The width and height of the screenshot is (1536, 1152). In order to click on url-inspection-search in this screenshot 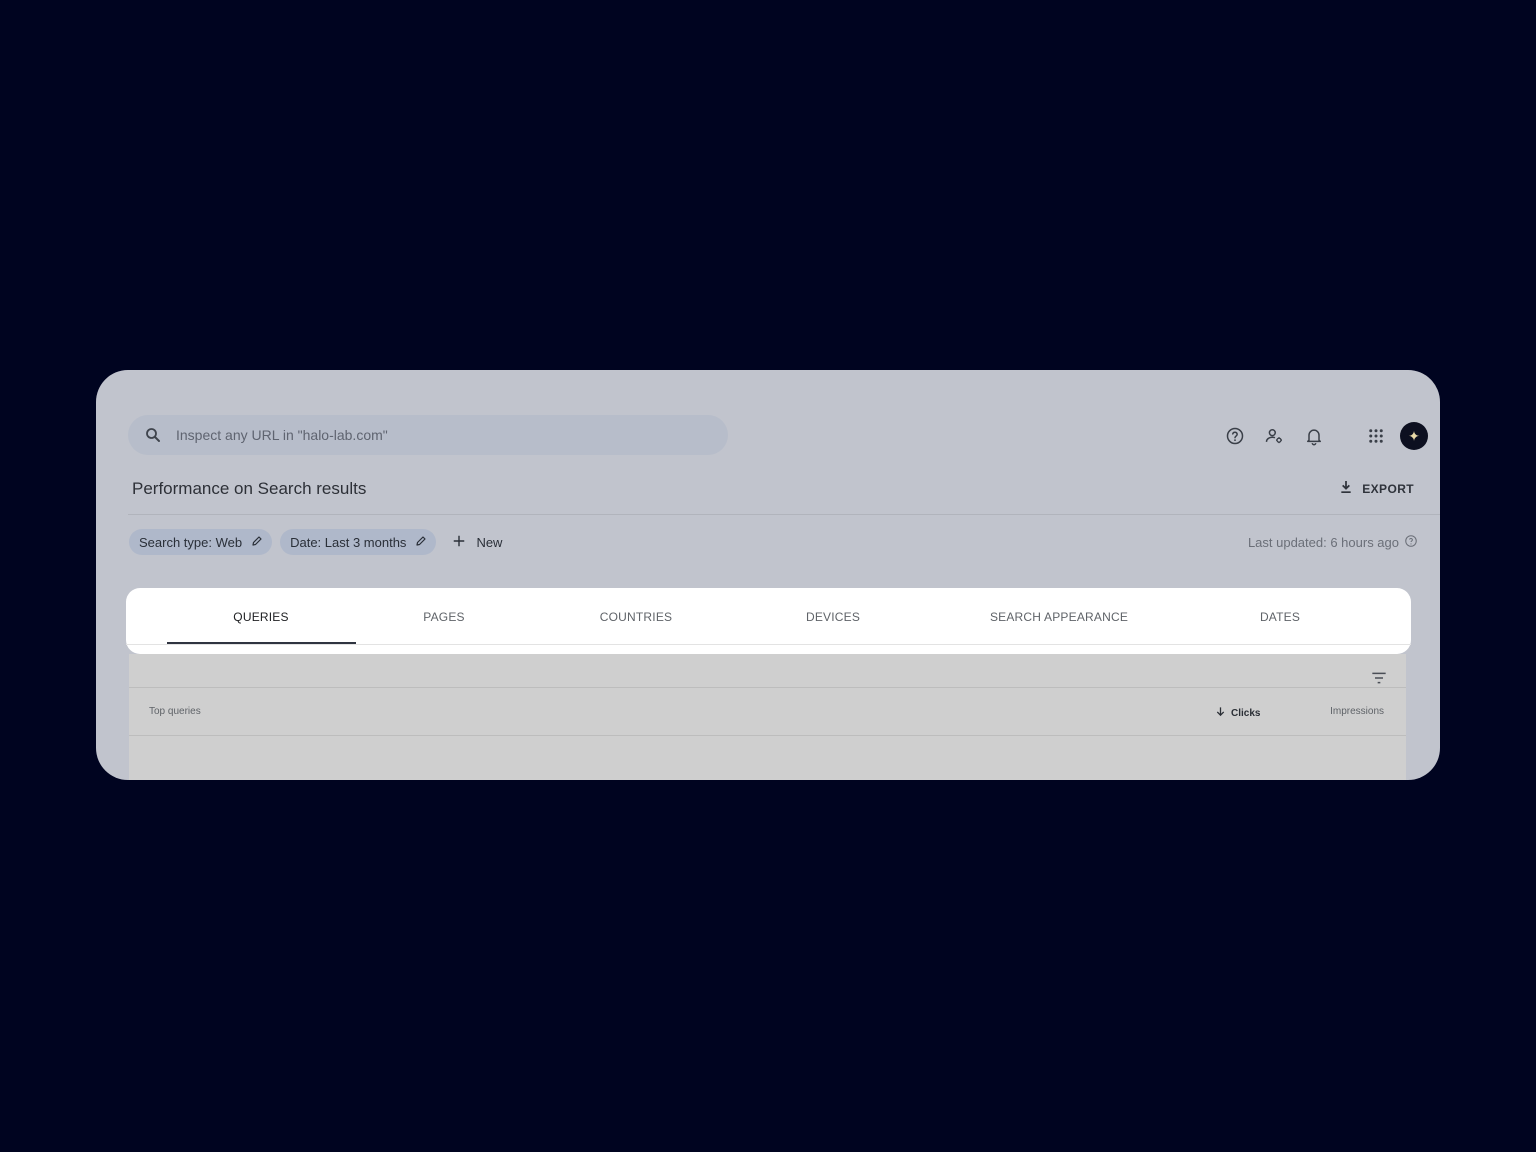, I will do `click(428, 435)`.